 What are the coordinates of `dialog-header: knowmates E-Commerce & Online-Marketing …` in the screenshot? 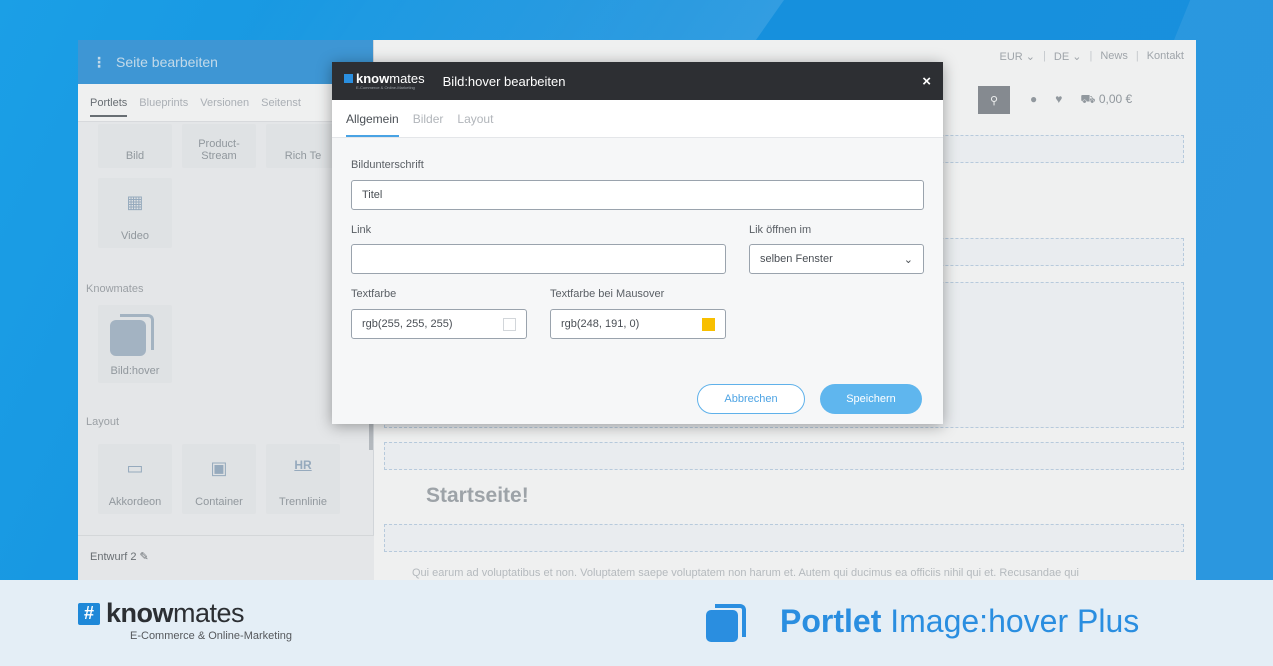 It's located at (637, 81).